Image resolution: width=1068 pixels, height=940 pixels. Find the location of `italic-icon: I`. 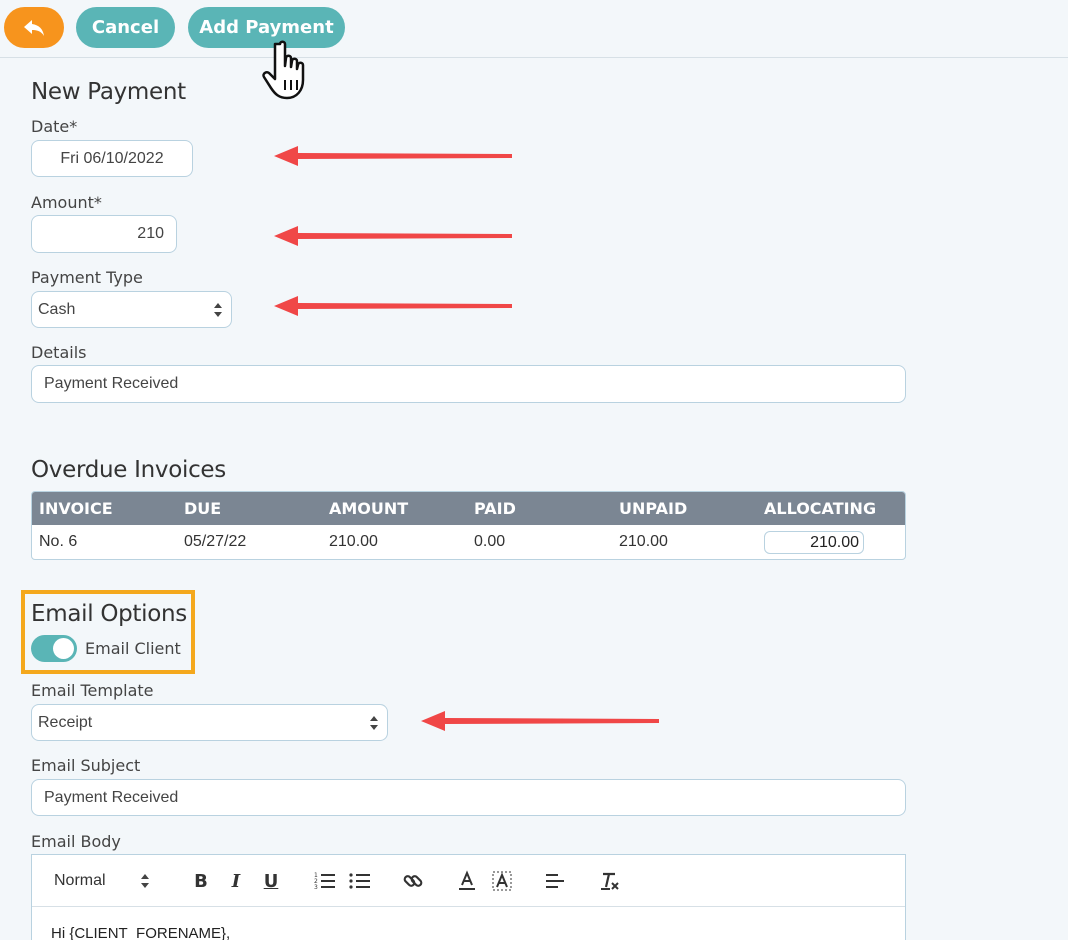

italic-icon: I is located at coordinates (236, 881).